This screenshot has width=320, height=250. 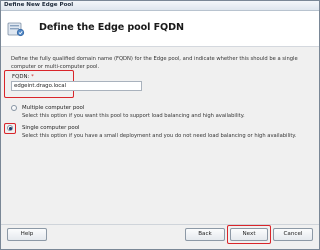 What do you see at coordinates (27, 234) in the screenshot?
I see `help-button: Help` at bounding box center [27, 234].